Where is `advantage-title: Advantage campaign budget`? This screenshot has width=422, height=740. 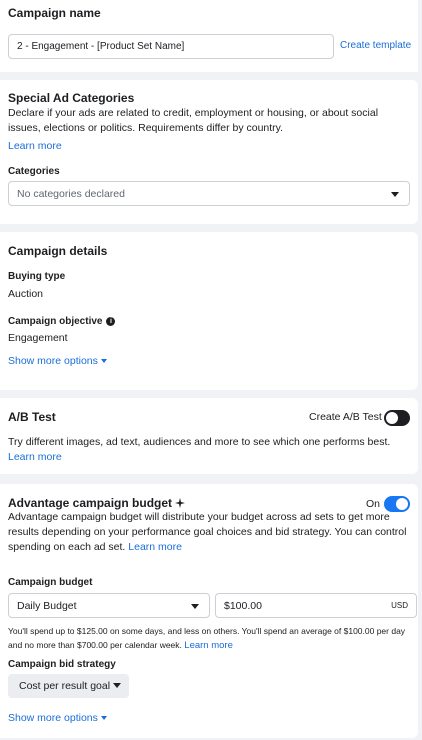 advantage-title: Advantage campaign budget is located at coordinates (90, 503).